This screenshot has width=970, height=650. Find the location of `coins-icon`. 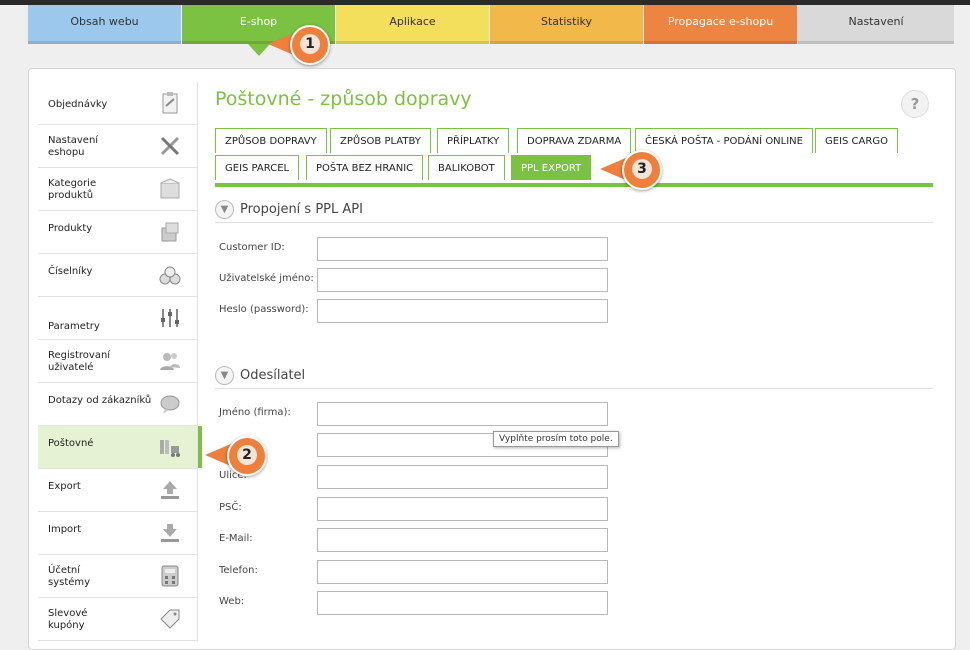

coins-icon is located at coordinates (170, 275).